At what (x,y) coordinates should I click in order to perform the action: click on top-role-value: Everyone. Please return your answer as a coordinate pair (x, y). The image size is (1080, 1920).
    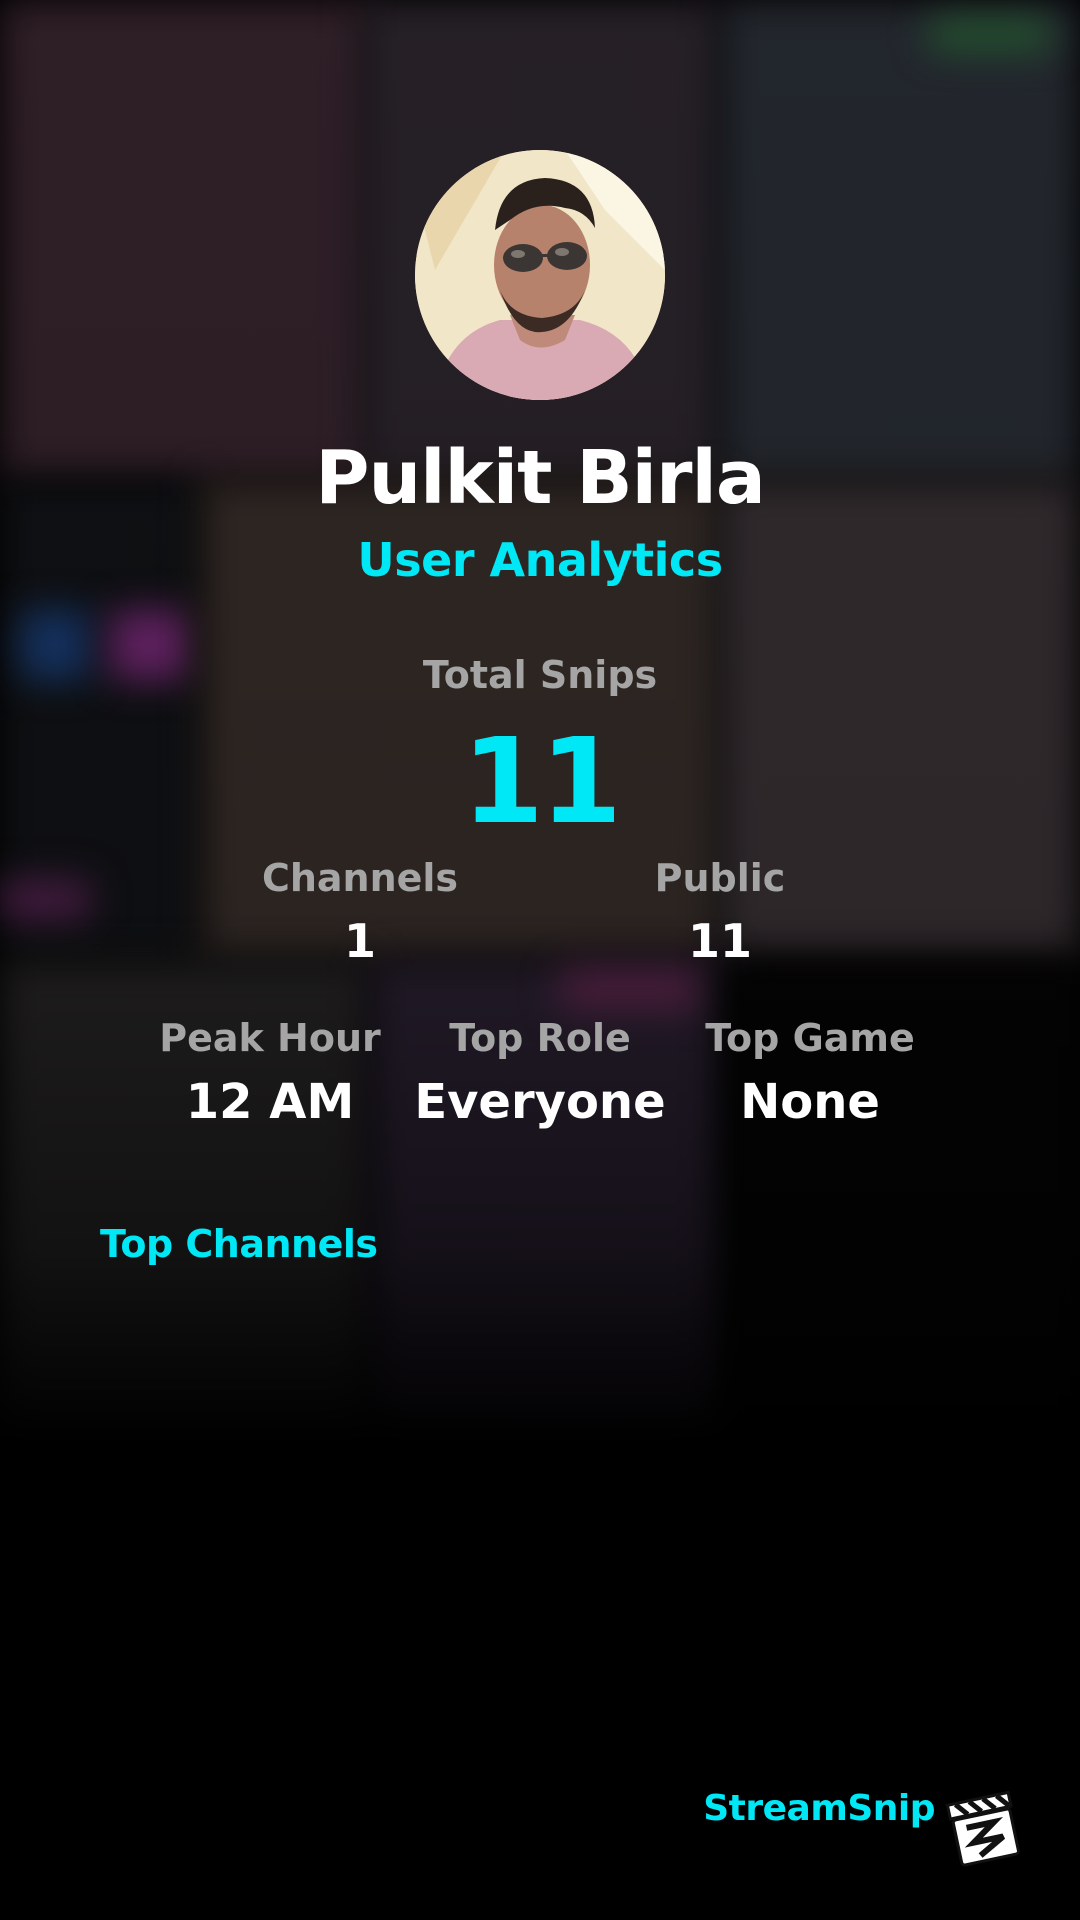
    Looking at the image, I should click on (540, 1102).